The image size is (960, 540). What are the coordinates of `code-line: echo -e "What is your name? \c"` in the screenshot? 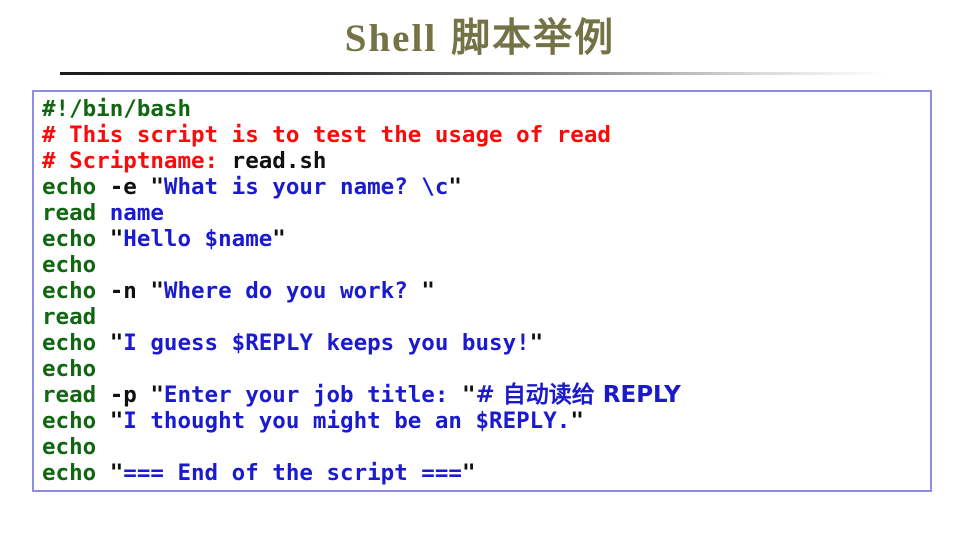 It's located at (486, 187).